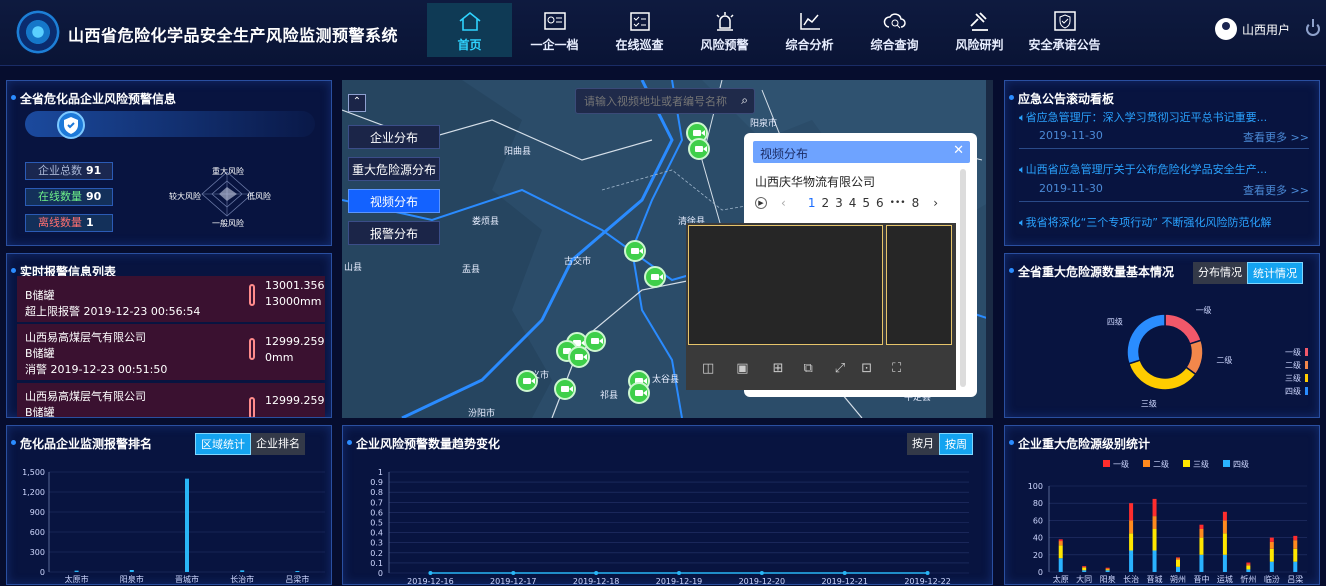 This screenshot has width=1326, height=586. Describe the element at coordinates (744, 100) in the screenshot. I see `search-icon: ⌕` at that location.